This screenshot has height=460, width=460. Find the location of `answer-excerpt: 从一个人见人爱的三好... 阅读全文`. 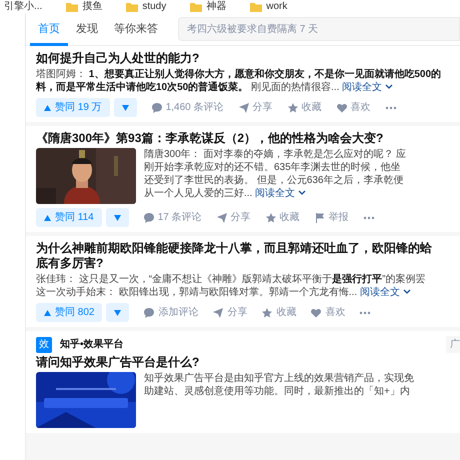

answer-excerpt: 从一个人见人爱的三好... 阅读全文 is located at coordinates (275, 193).